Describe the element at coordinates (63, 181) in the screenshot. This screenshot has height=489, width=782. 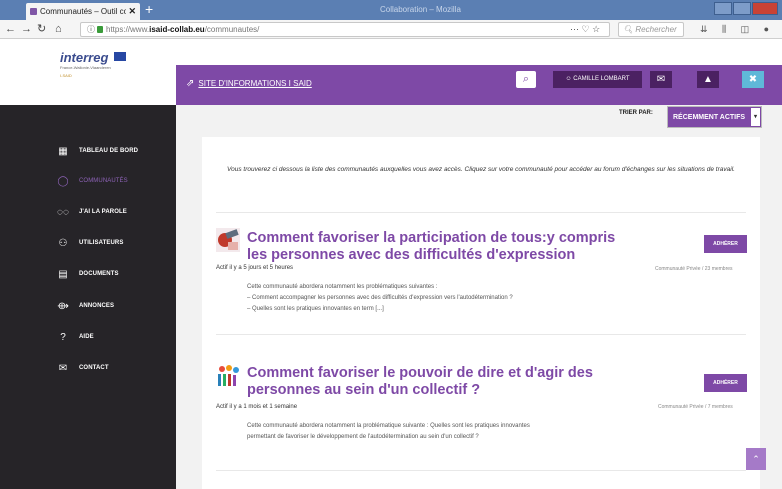
I see `chat-bubble-icon: ◯` at that location.